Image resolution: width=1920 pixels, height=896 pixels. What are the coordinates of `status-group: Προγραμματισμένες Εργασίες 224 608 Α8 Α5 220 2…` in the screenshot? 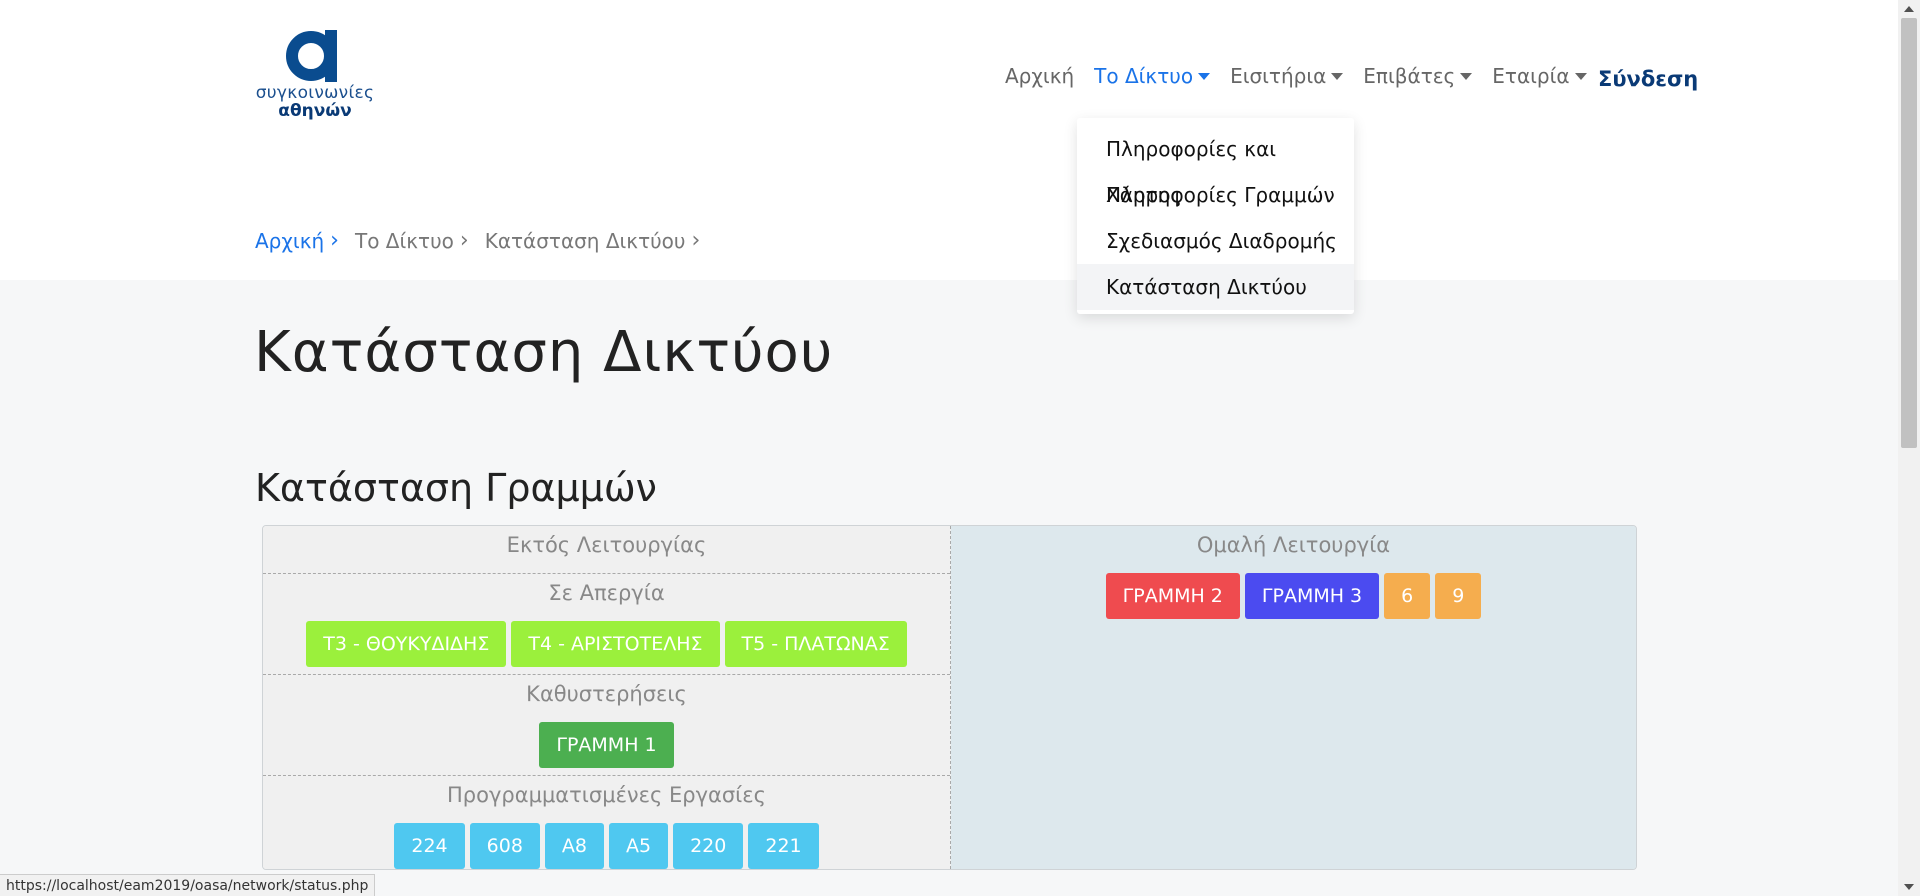 It's located at (606, 822).